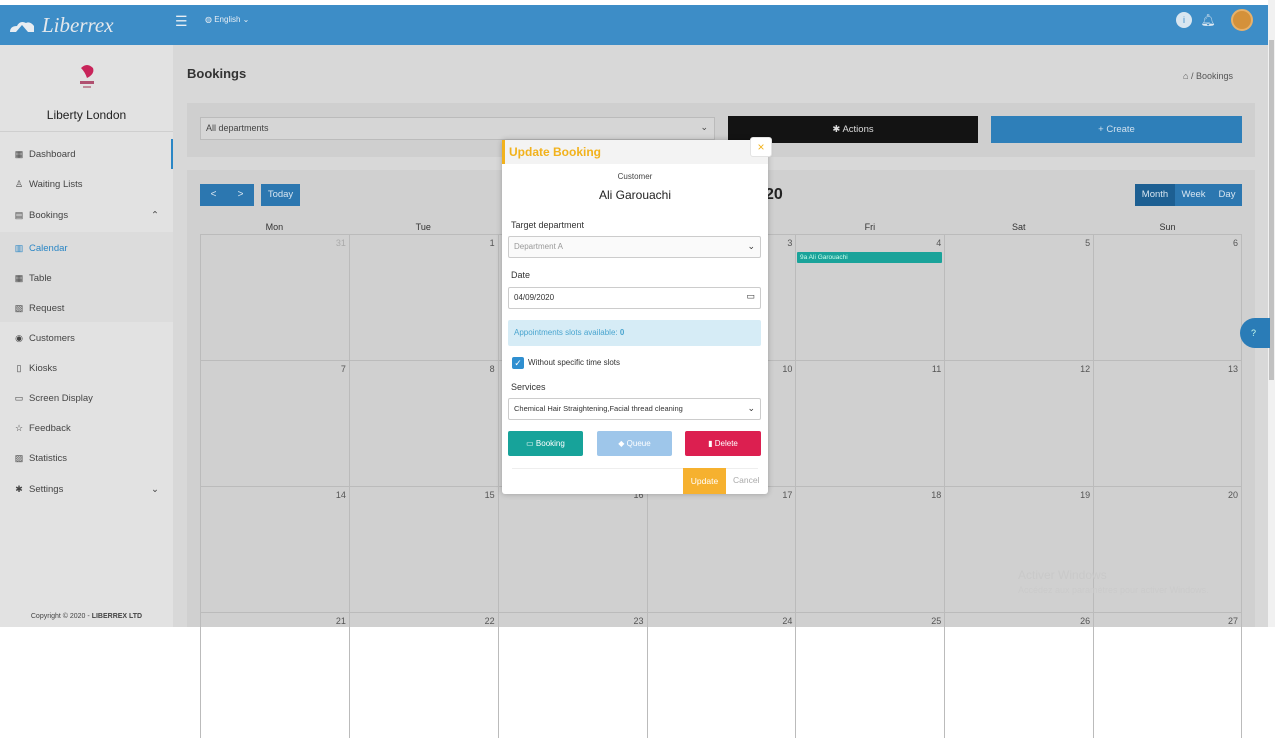  I want to click on calendar-day-cell: 15, so click(423, 549).